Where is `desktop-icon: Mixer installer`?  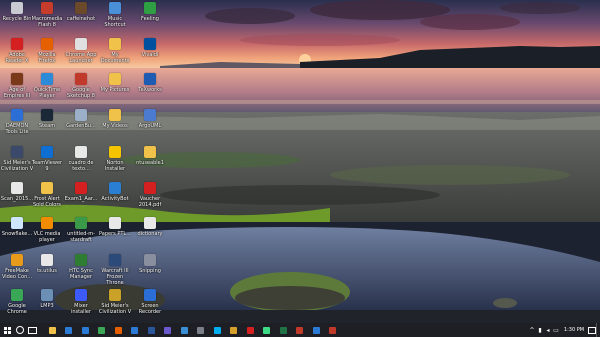
desktop-icon: Mixer installer is located at coordinates (81, 307).